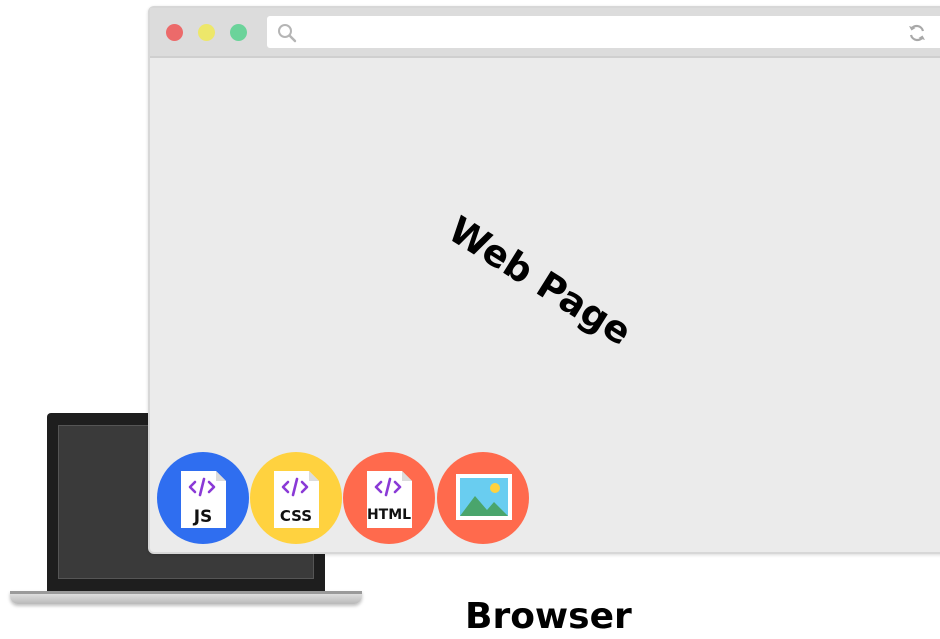  What do you see at coordinates (174, 32) in the screenshot?
I see `close-window-button` at bounding box center [174, 32].